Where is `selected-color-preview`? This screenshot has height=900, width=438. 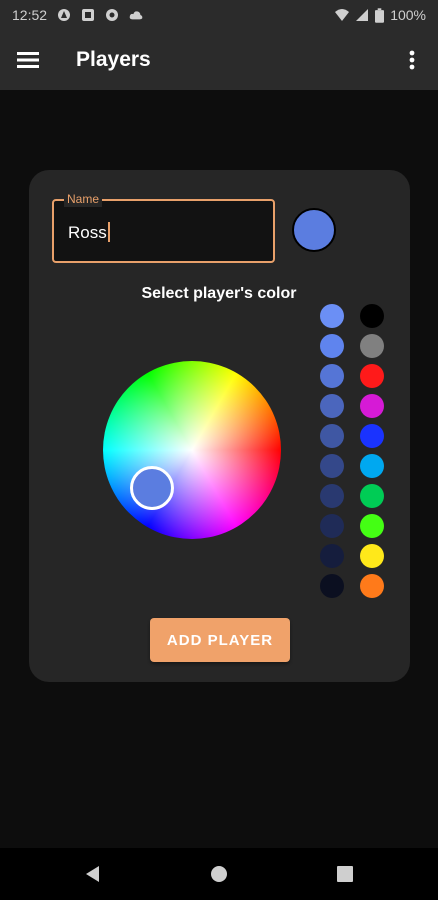
selected-color-preview is located at coordinates (314, 230).